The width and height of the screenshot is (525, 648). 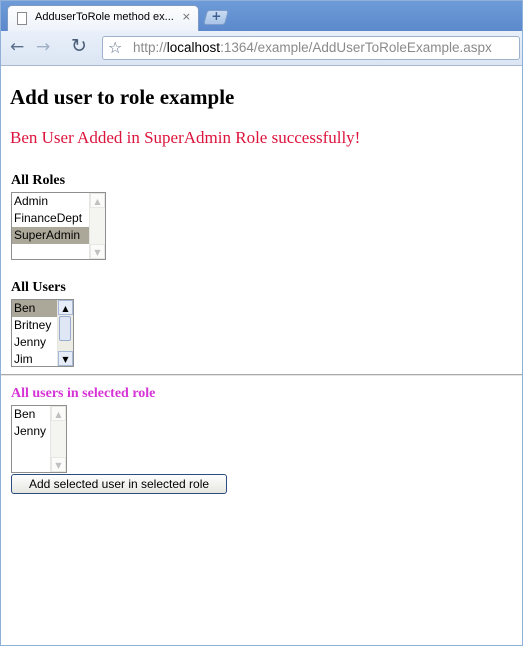 I want to click on url-host: localhost, so click(x=193, y=47).